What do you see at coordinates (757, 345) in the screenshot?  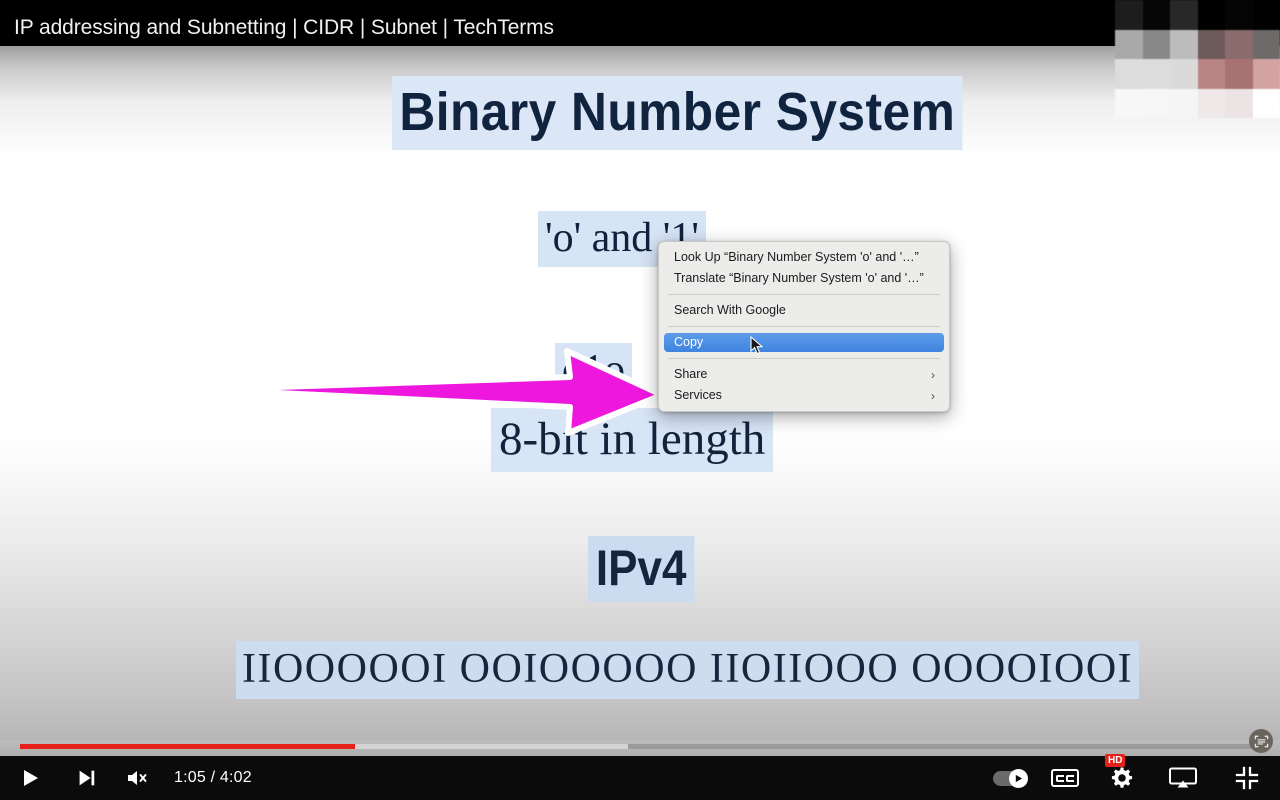 I see `mouse-cursor-icon` at bounding box center [757, 345].